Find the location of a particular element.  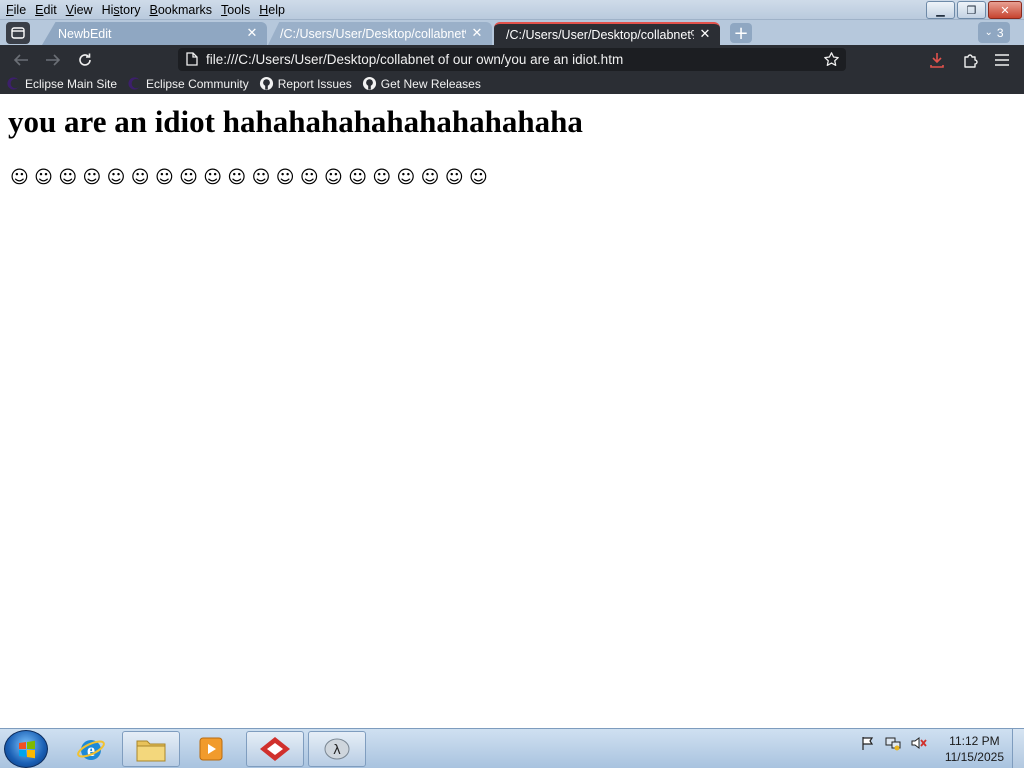

new-tab-button: + is located at coordinates (741, 33).